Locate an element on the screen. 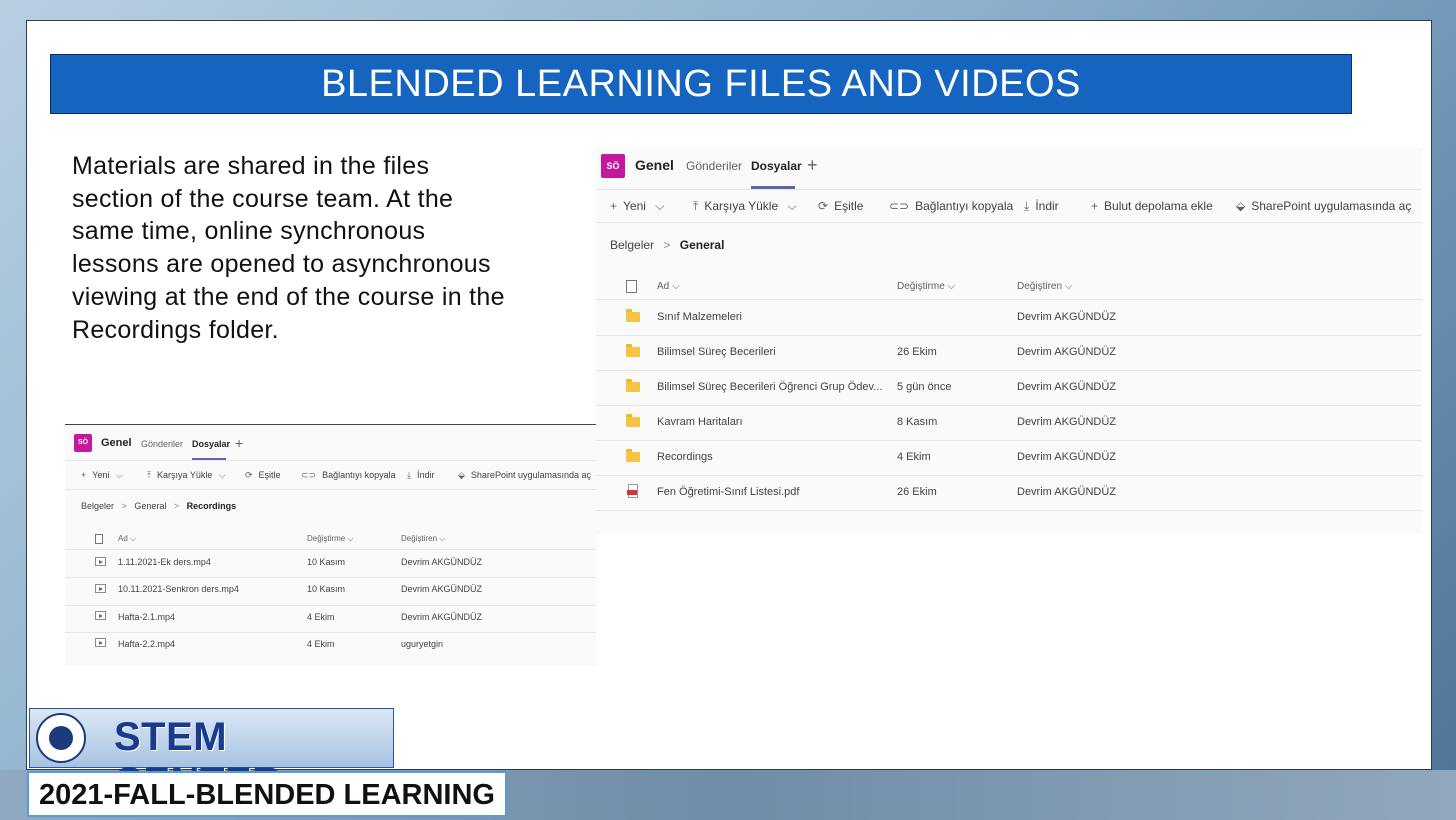 The width and height of the screenshot is (1456, 820). table-row: Recordings 4 Ekim Devrim AKGÜNDÜZ is located at coordinates (1009, 458).